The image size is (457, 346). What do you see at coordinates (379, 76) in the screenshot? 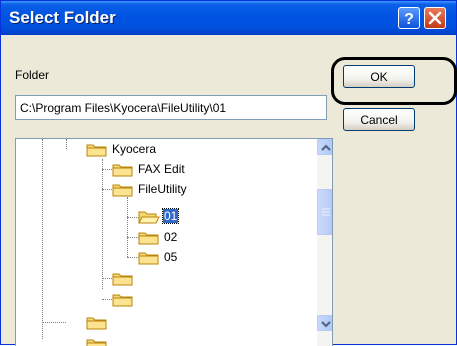
I see `ok-button: OK` at bounding box center [379, 76].